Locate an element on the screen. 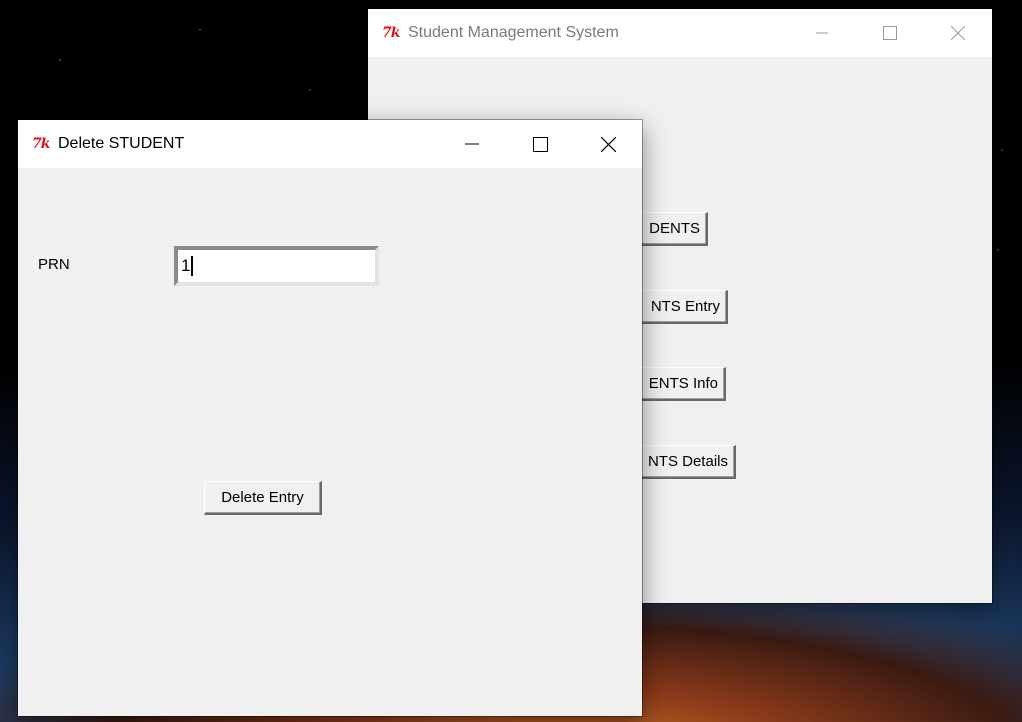  title-bar: 7k Delete STUDENT is located at coordinates (330, 144).